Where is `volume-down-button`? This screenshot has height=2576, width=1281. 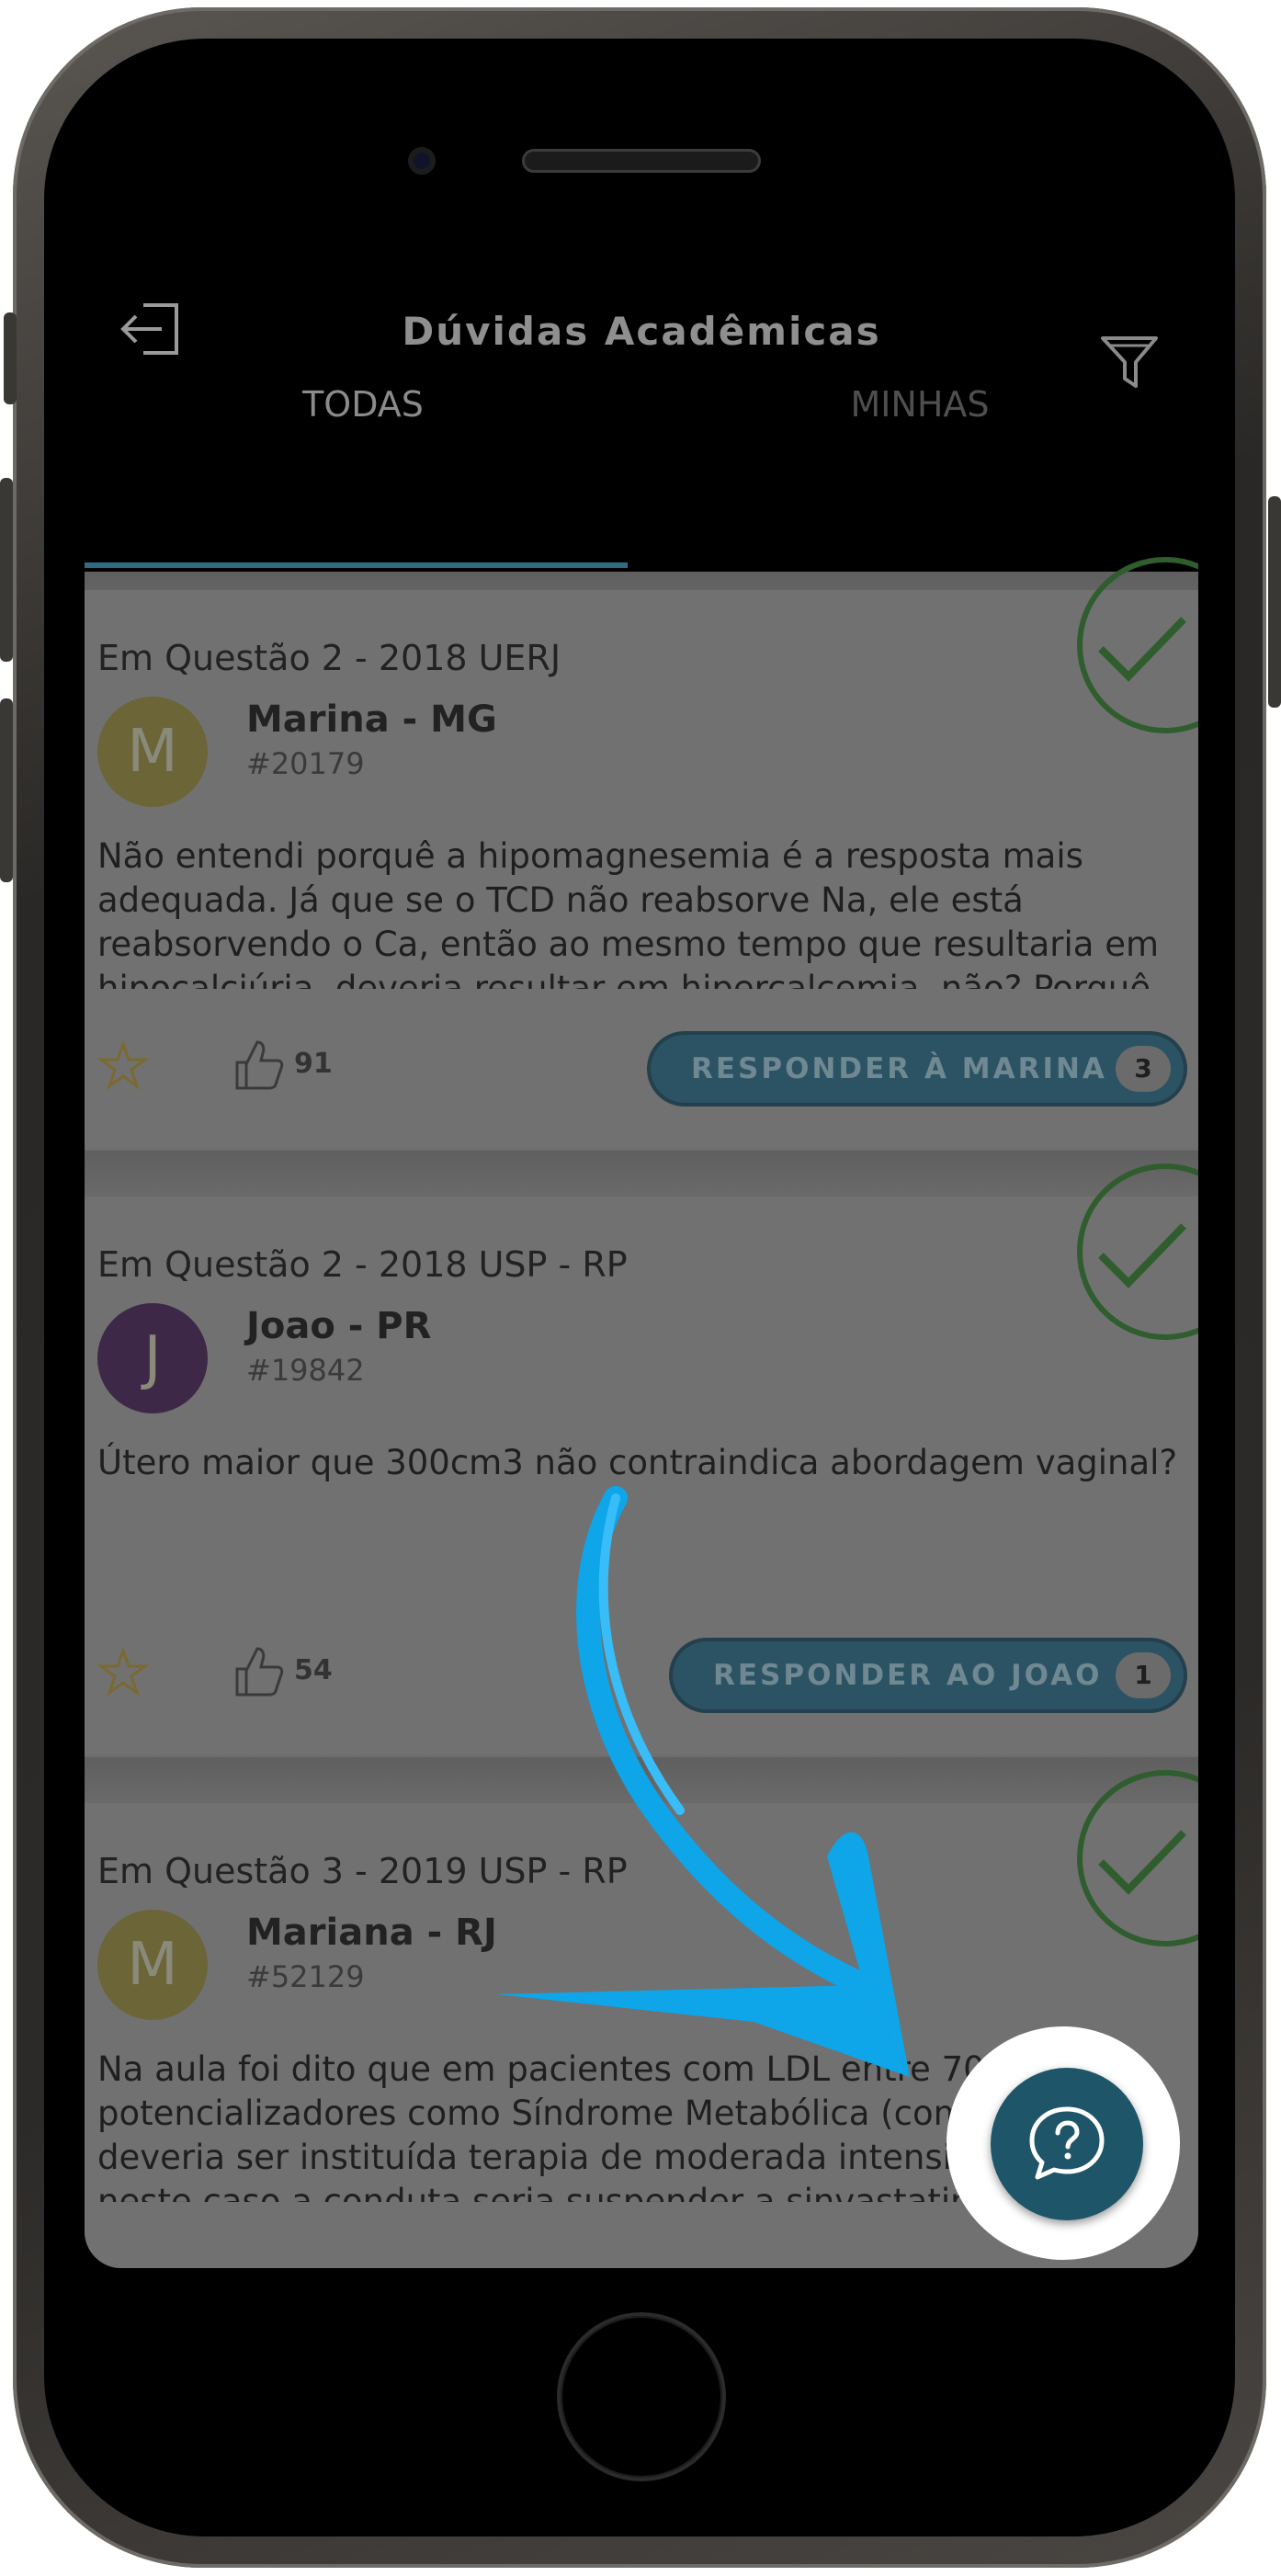
volume-down-button is located at coordinates (7, 790).